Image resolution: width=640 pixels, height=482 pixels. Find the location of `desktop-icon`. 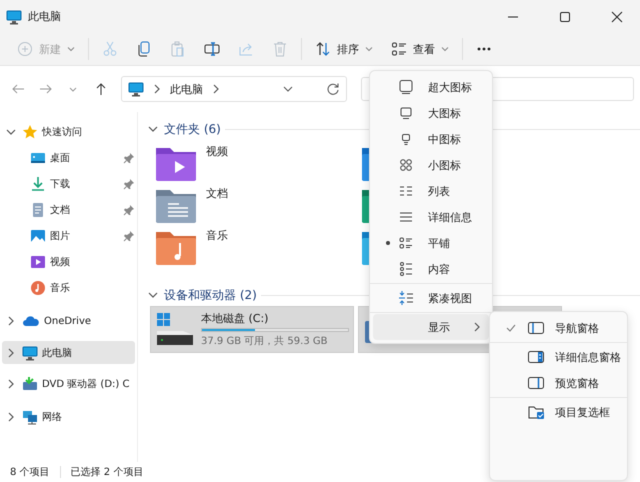

desktop-icon is located at coordinates (38, 158).